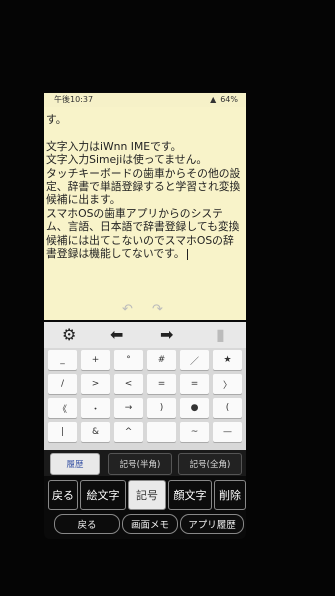 Image resolution: width=335 pixels, height=596 pixels. I want to click on back-button: 戻る, so click(63, 495).